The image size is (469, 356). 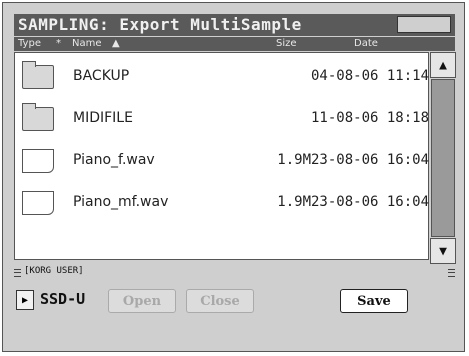 I want to click on column-type: Type, so click(x=29, y=43).